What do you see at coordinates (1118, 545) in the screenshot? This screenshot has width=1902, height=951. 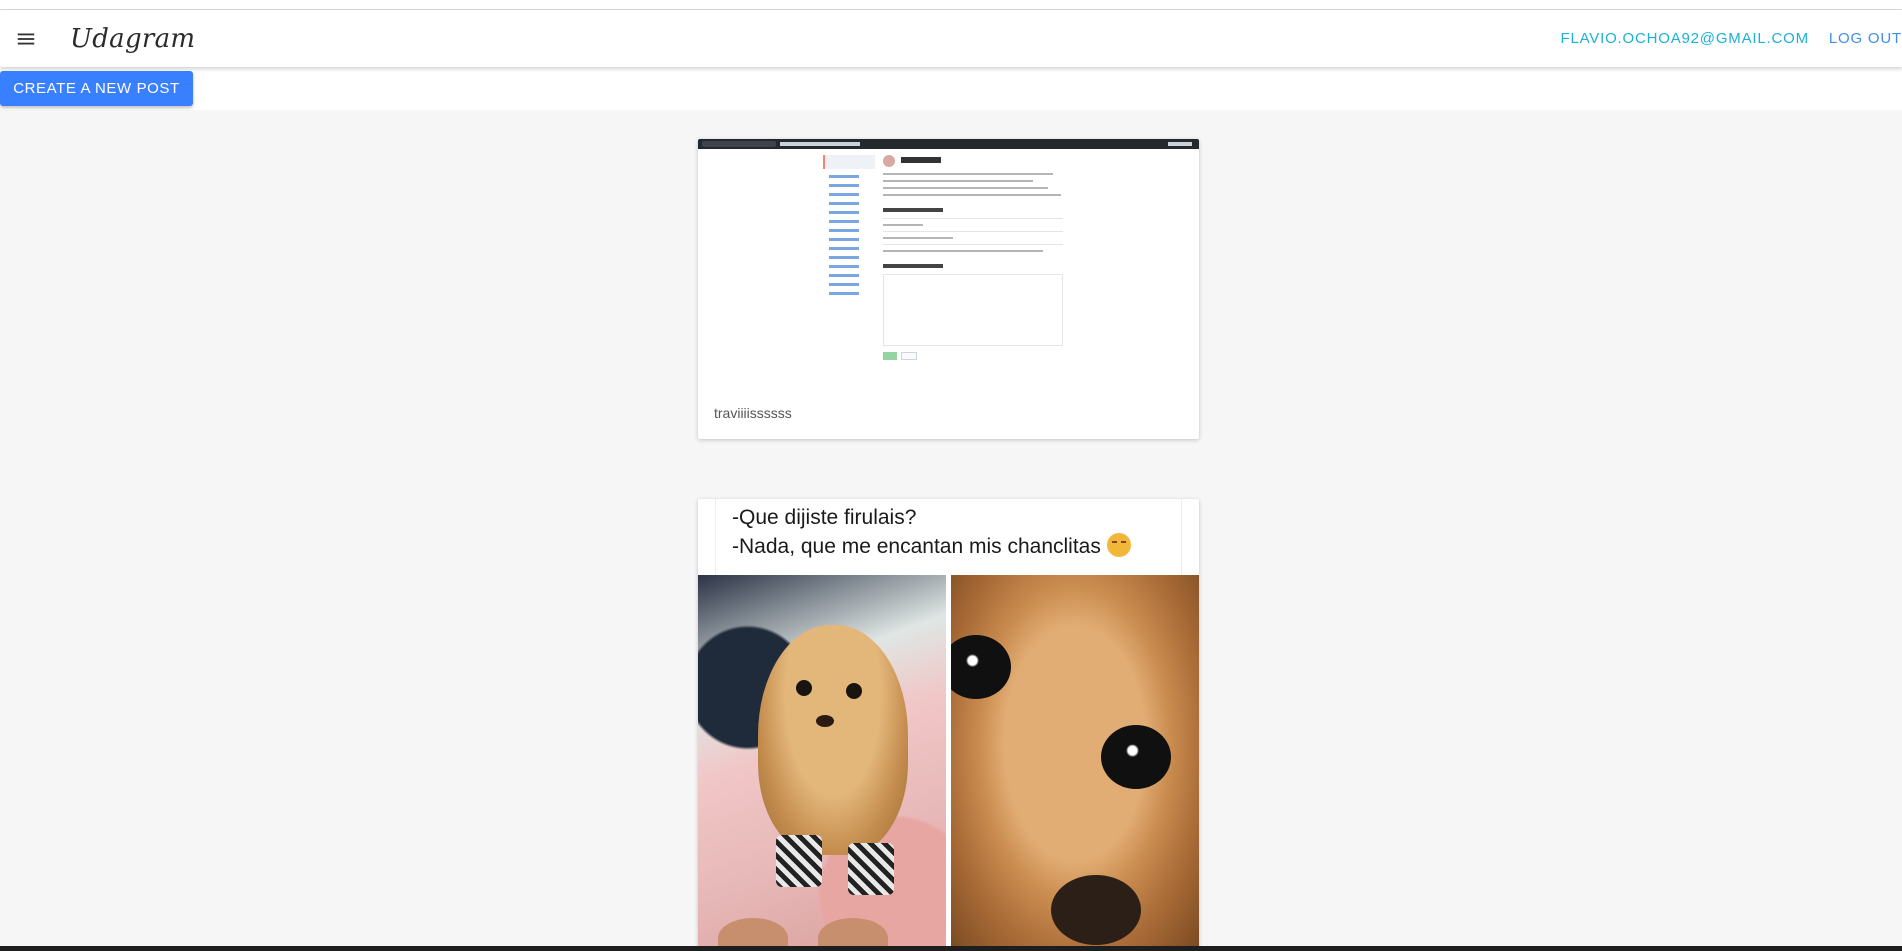 I see `smirking-face-icon` at bounding box center [1118, 545].